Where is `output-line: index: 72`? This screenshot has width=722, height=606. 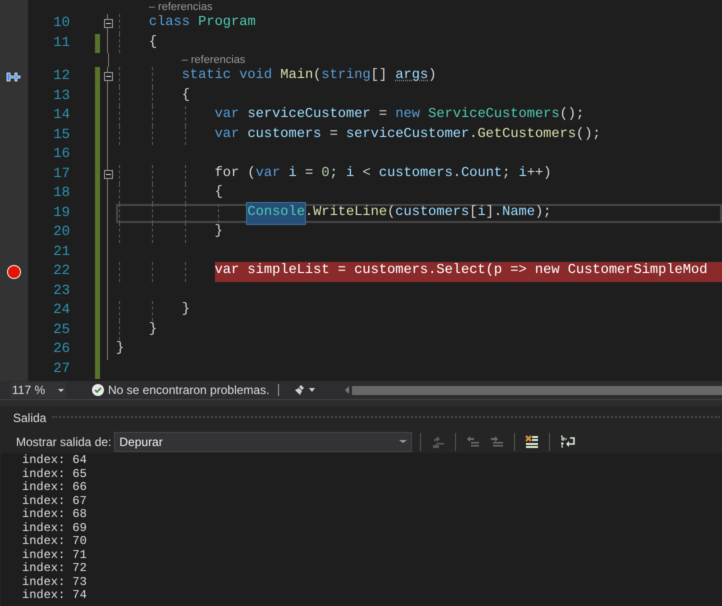
output-line: index: 72 is located at coordinates (55, 569).